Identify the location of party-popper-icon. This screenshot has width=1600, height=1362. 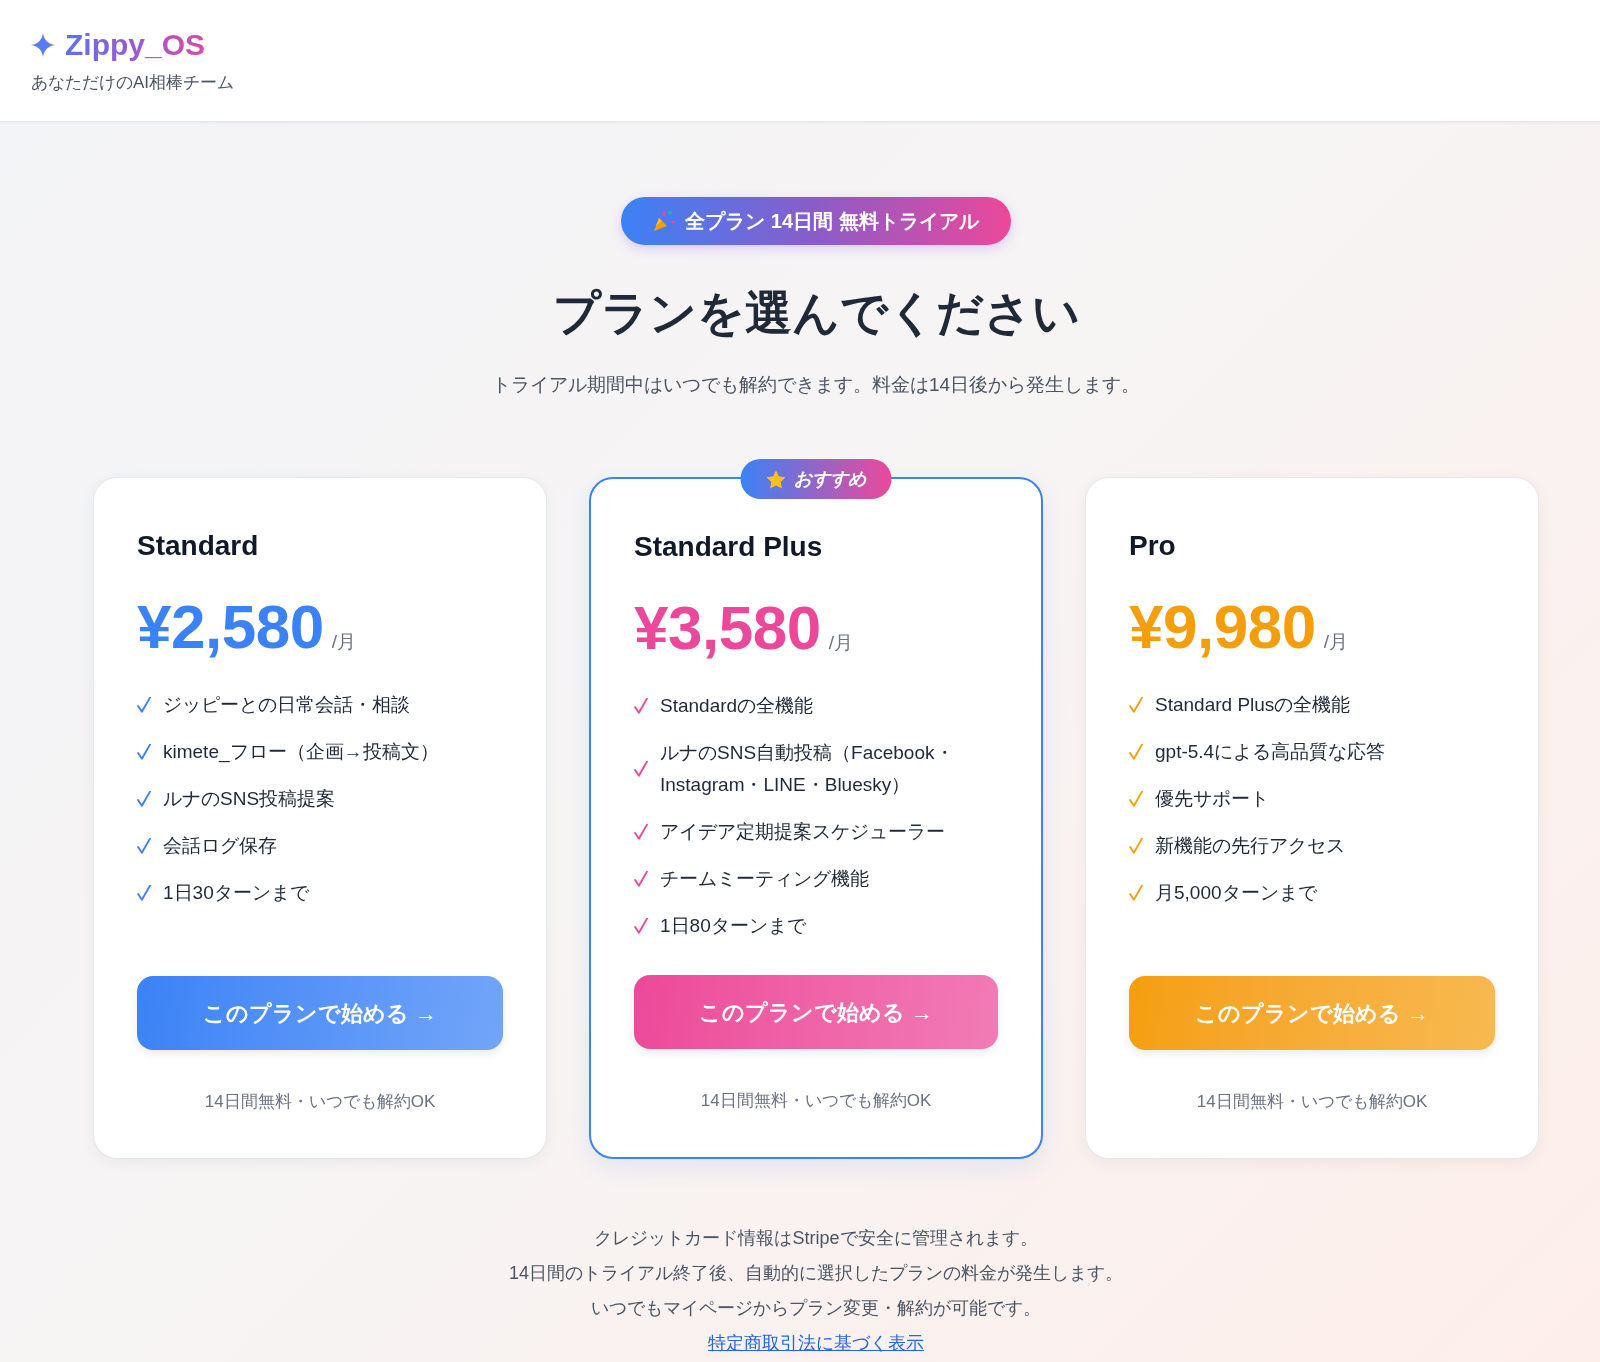
(664, 221).